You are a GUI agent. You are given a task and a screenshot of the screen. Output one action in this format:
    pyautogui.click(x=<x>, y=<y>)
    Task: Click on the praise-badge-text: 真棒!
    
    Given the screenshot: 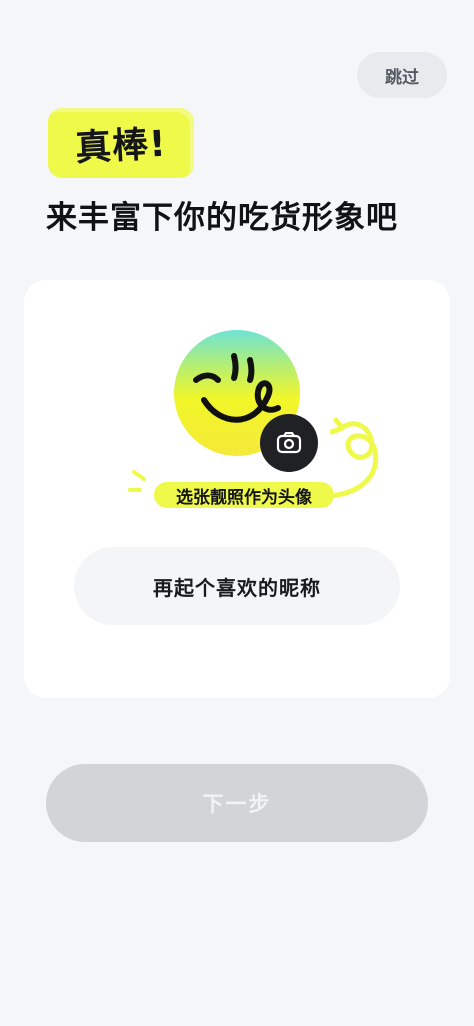 What is the action you would take?
    pyautogui.click(x=121, y=146)
    